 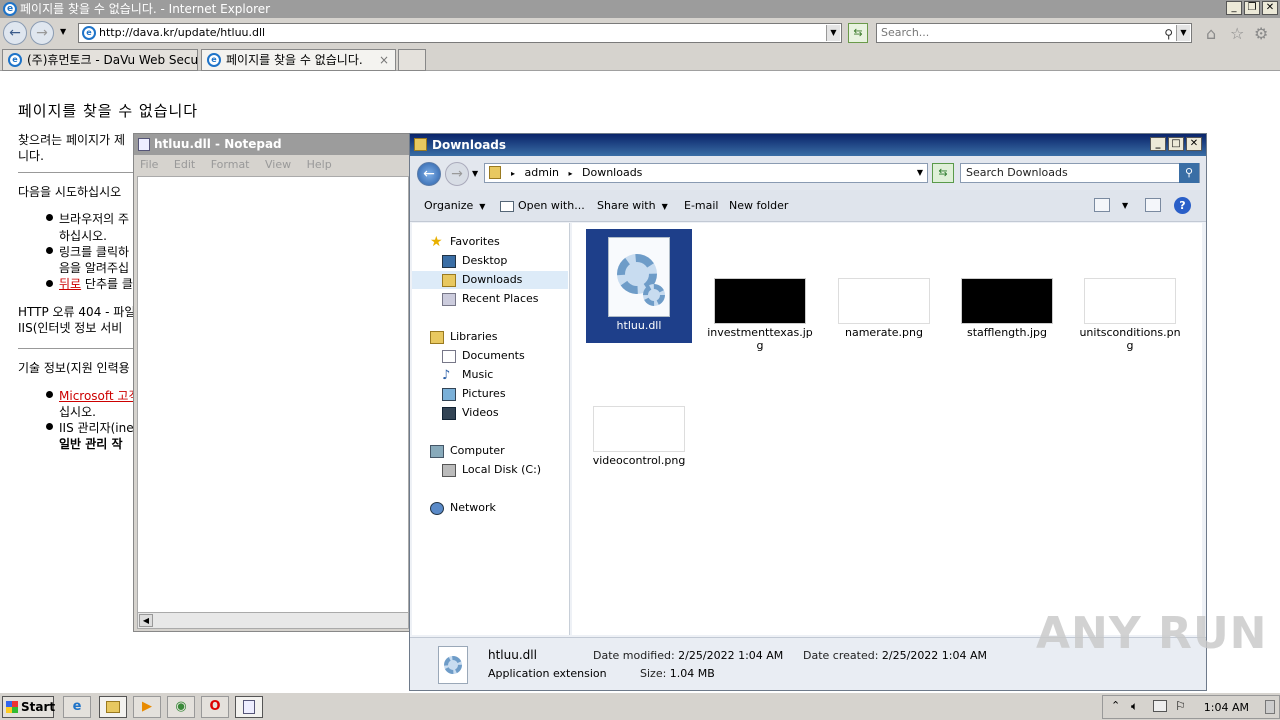 I want to click on breadcrumb-admin: admin, so click(x=542, y=172).